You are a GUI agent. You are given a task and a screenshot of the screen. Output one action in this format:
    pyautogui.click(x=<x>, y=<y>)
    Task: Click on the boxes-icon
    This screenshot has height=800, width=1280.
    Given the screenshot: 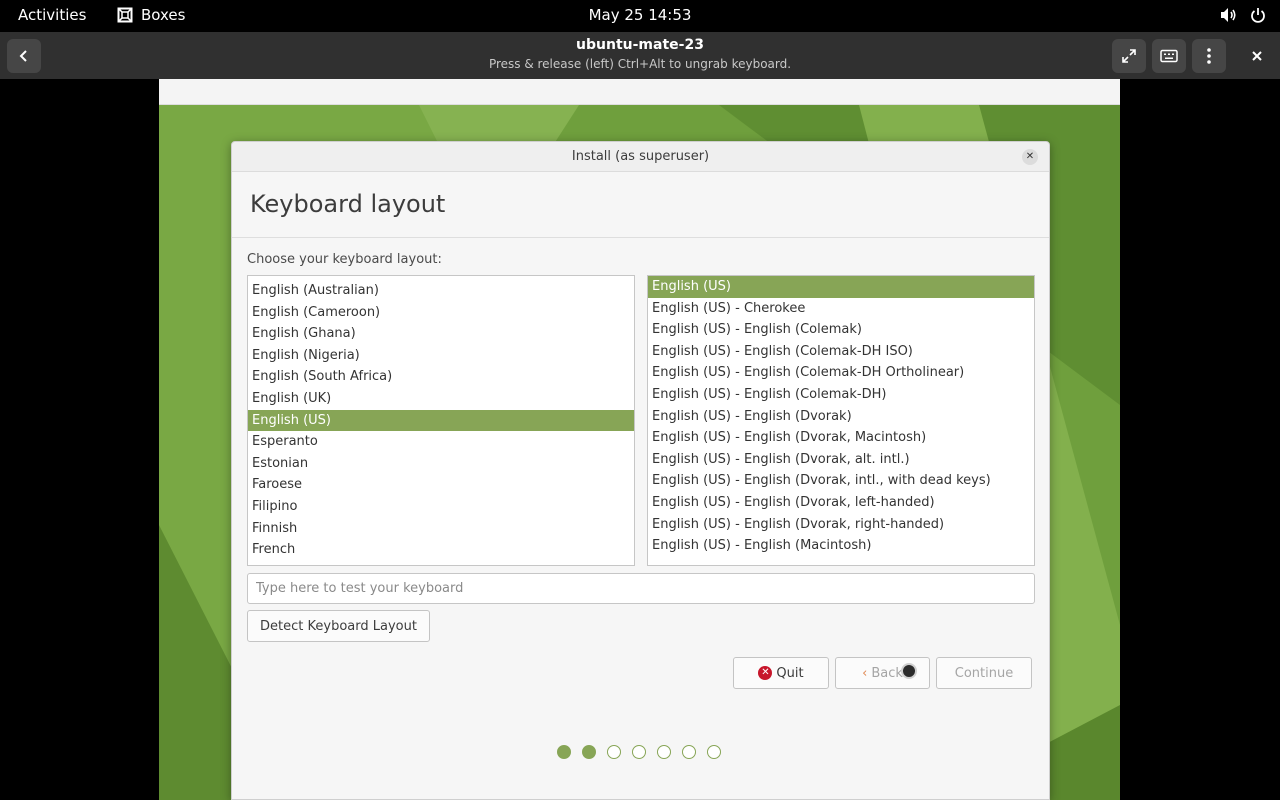 What is the action you would take?
    pyautogui.click(x=125, y=15)
    